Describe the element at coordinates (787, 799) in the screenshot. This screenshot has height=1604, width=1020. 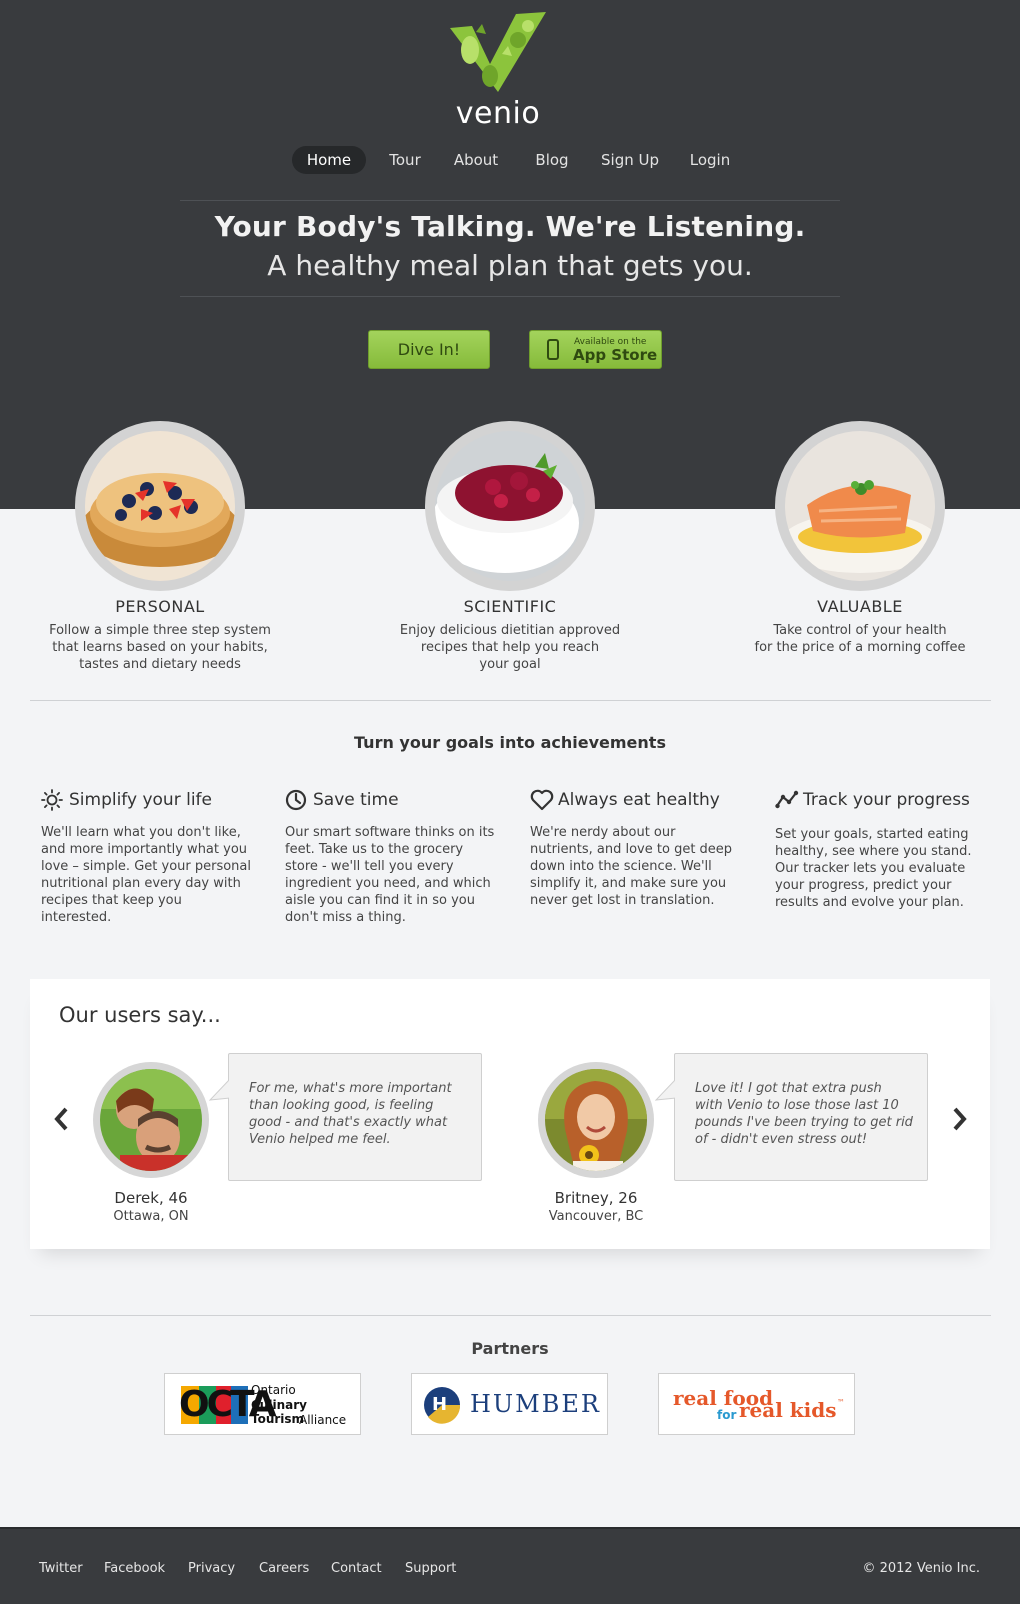
I see `graph-icon` at that location.